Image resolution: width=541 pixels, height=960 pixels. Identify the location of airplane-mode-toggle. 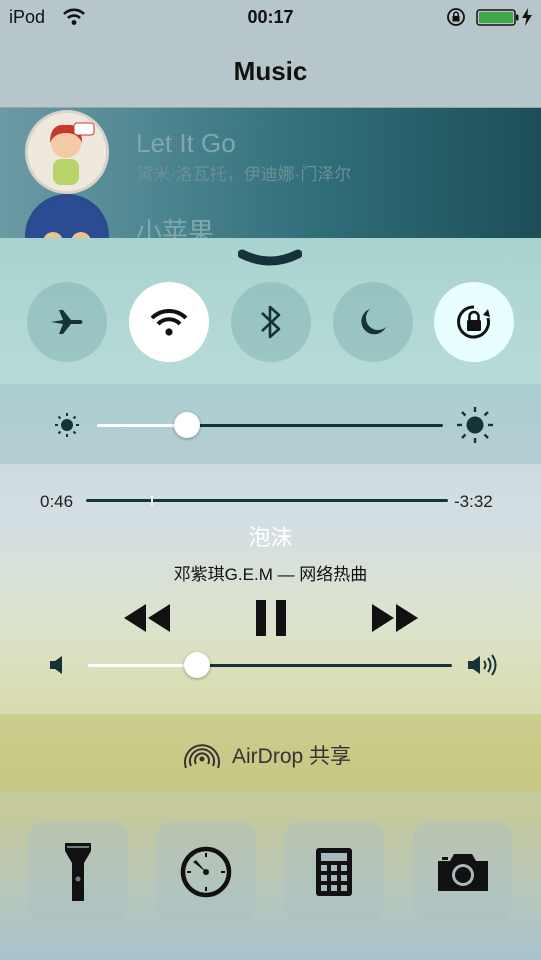
(67, 322).